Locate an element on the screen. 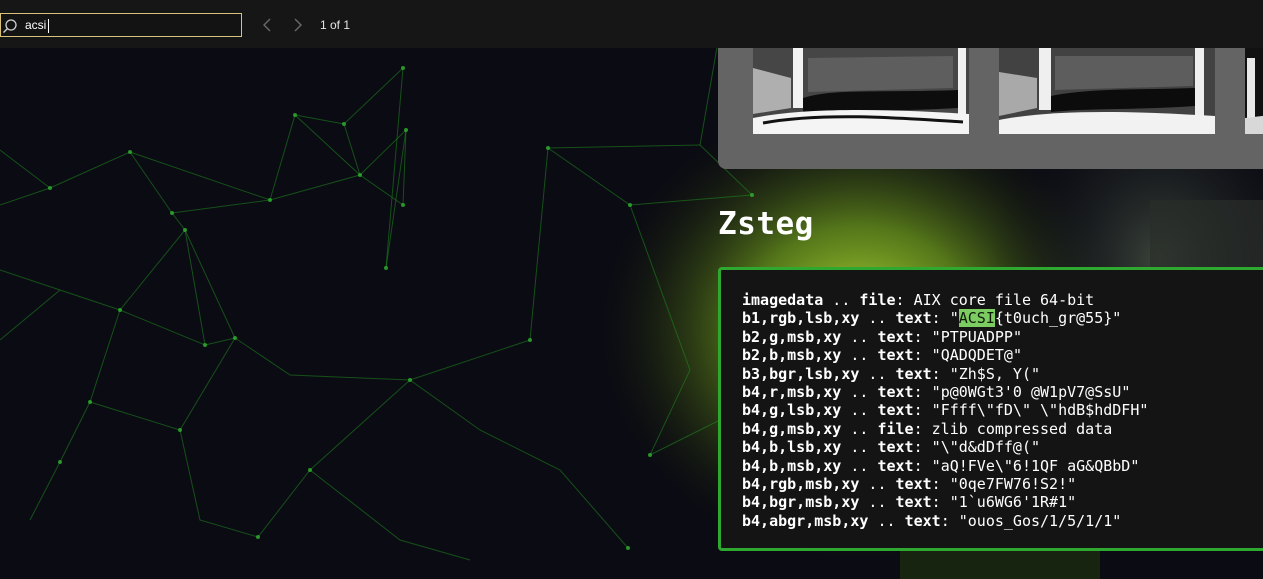  section-title: Zsteg is located at coordinates (766, 224).